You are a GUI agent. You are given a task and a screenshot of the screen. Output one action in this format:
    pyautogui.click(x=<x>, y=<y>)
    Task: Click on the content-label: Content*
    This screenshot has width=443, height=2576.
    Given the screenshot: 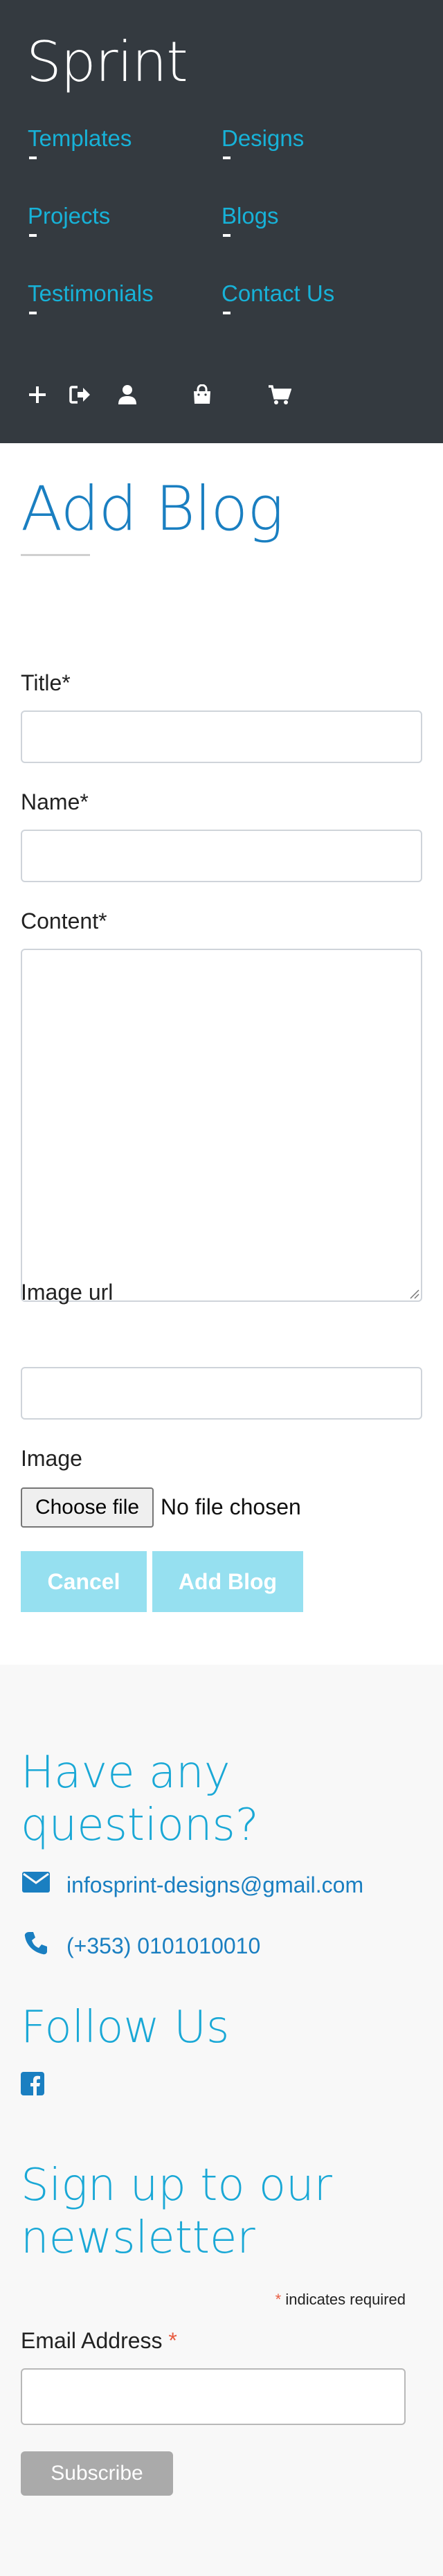 What is the action you would take?
    pyautogui.click(x=64, y=921)
    